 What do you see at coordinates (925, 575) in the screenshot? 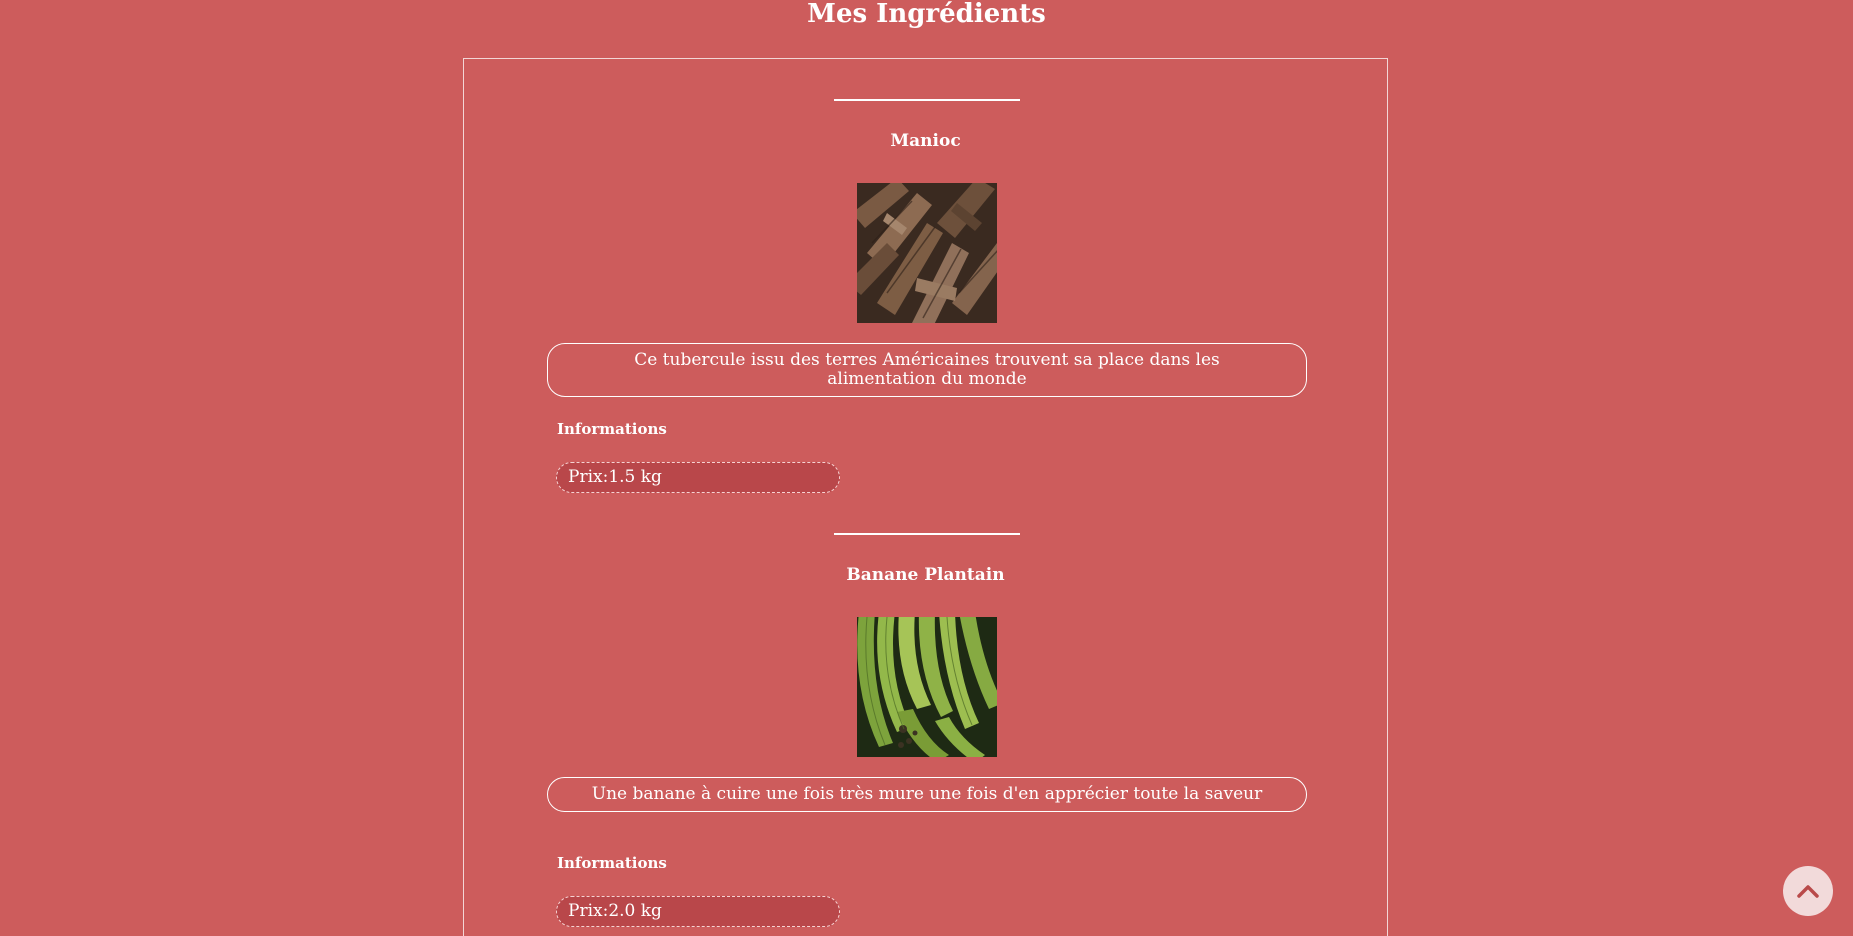
I see `ingredient-name: Banane Plantain` at bounding box center [925, 575].